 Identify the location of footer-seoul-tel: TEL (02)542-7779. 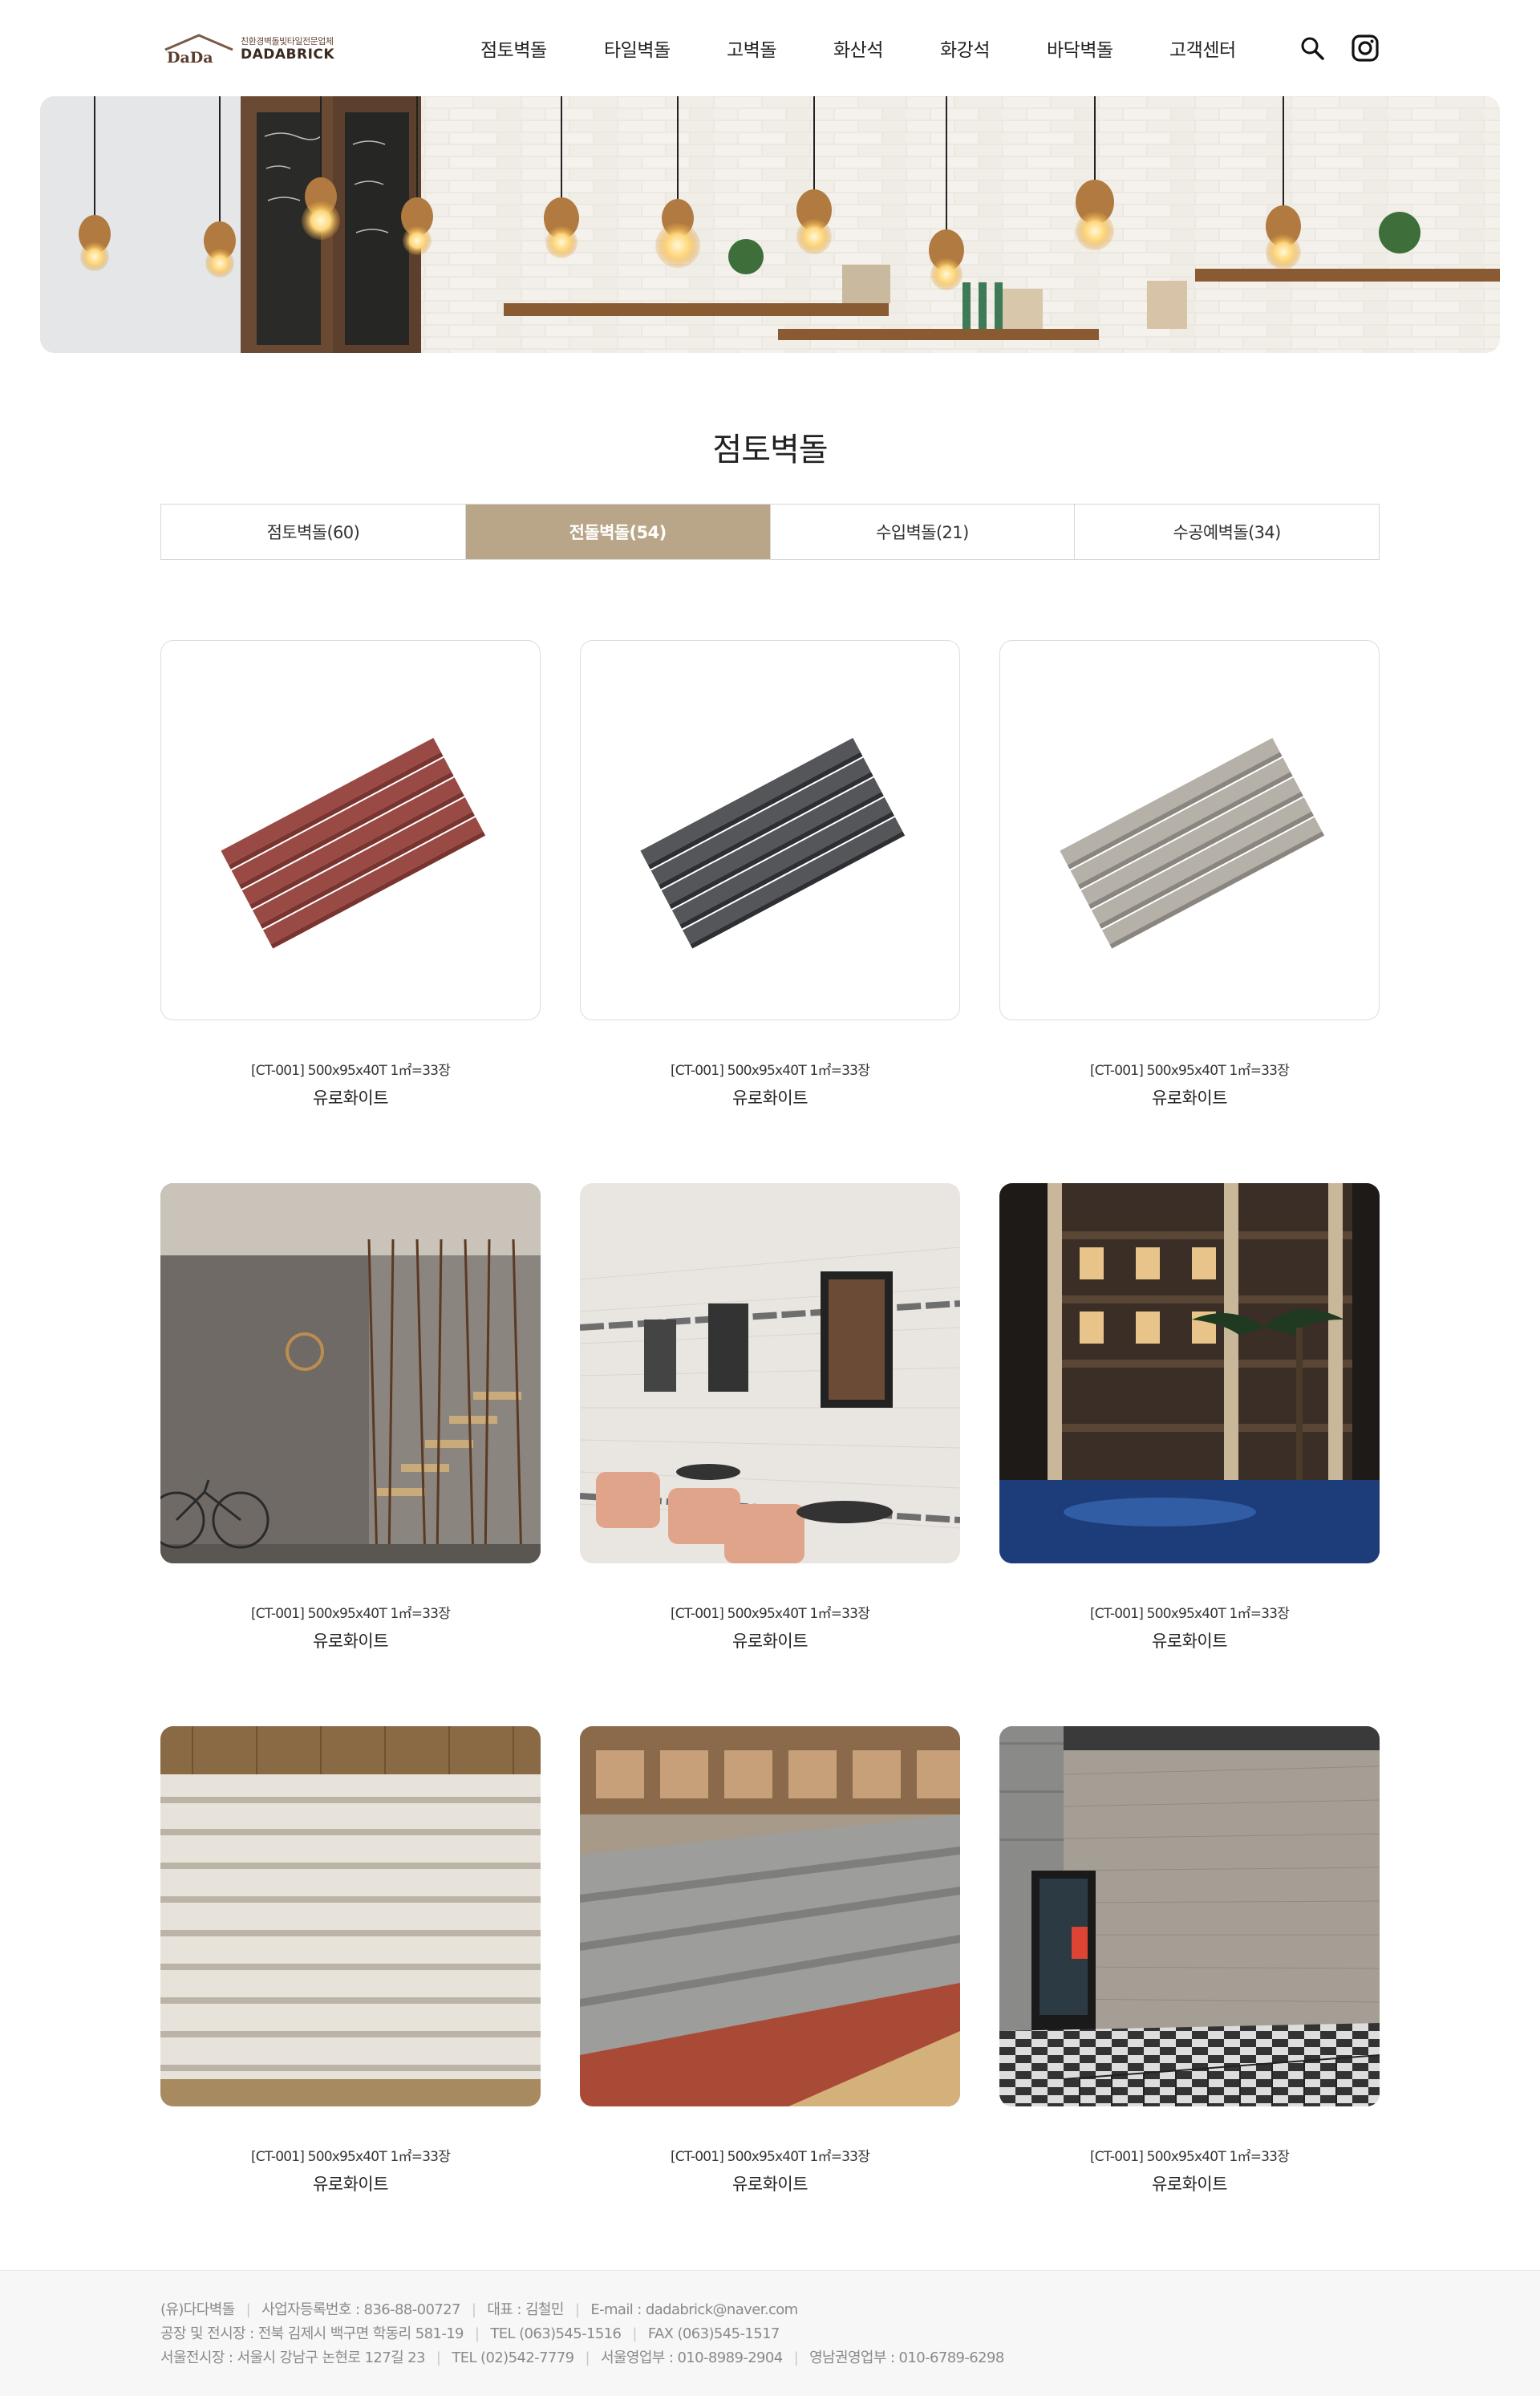
(513, 2357).